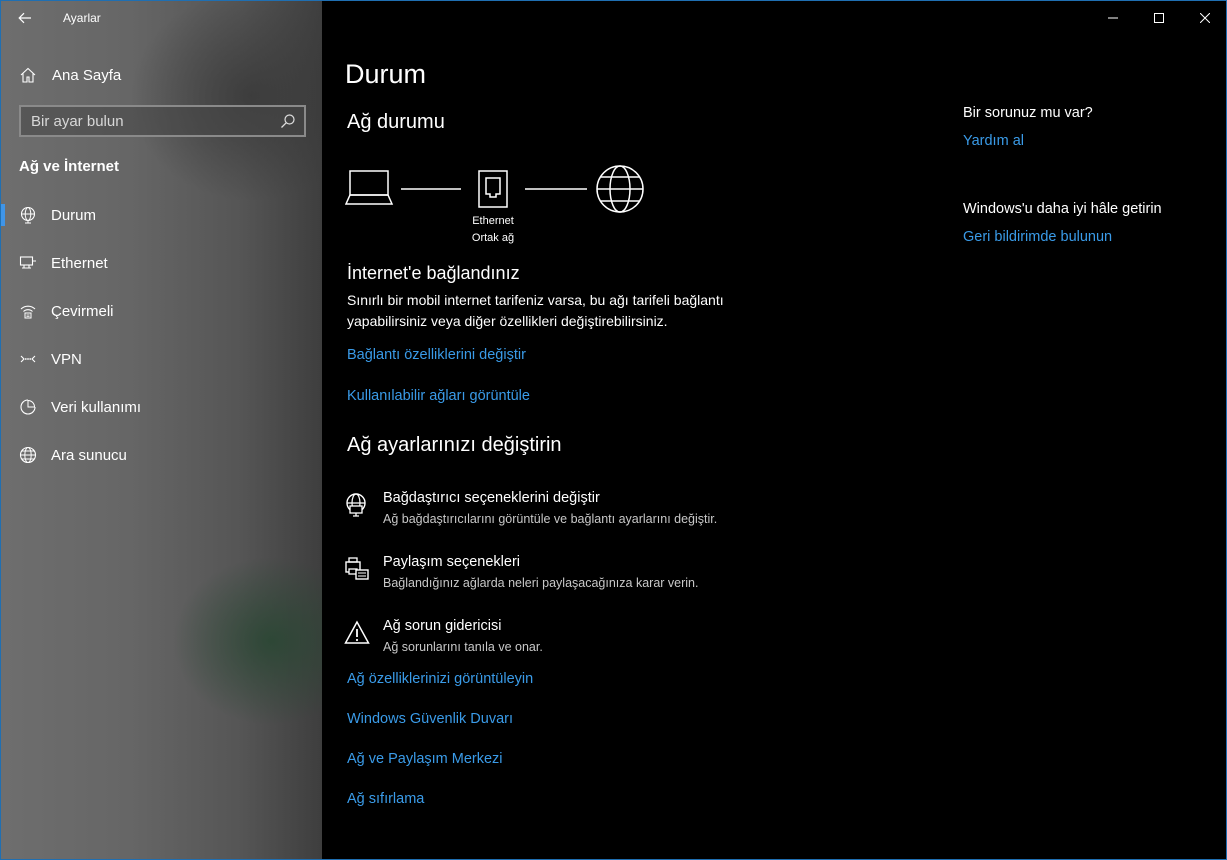  I want to click on sidebar-item-label: Ethernet, so click(79, 263).